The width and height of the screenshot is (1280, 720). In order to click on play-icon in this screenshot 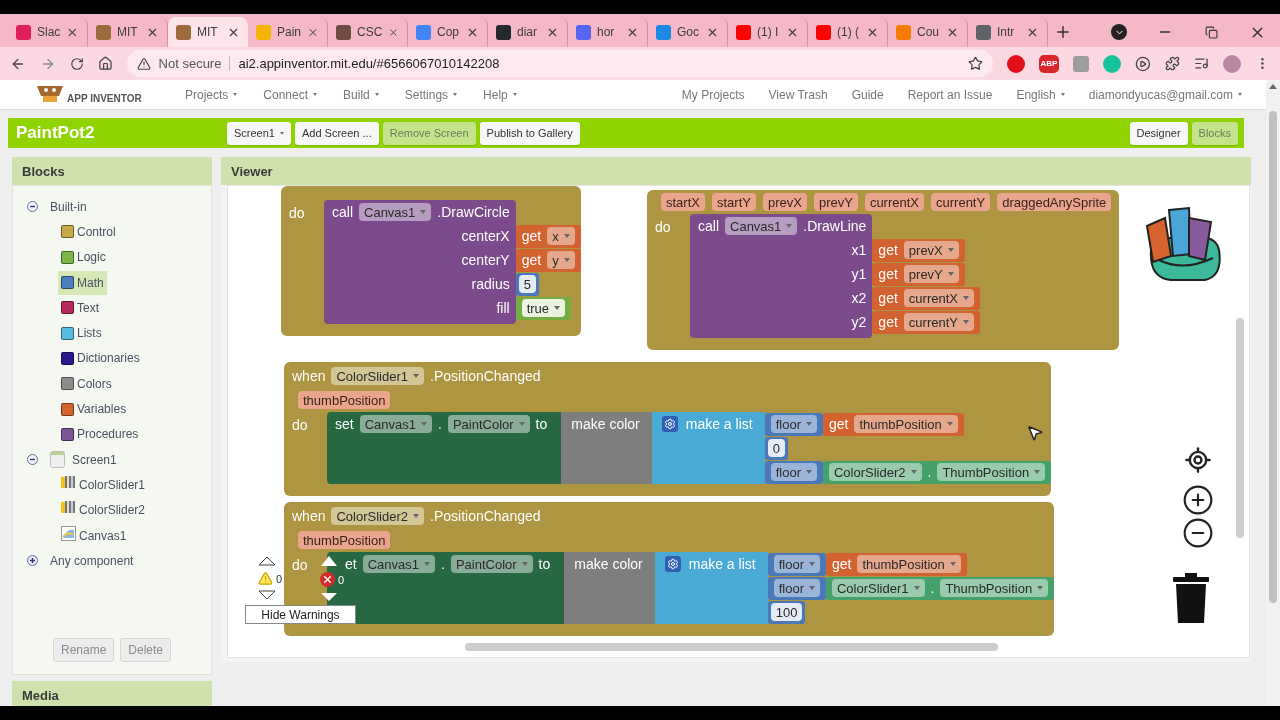, I will do `click(1143, 63)`.